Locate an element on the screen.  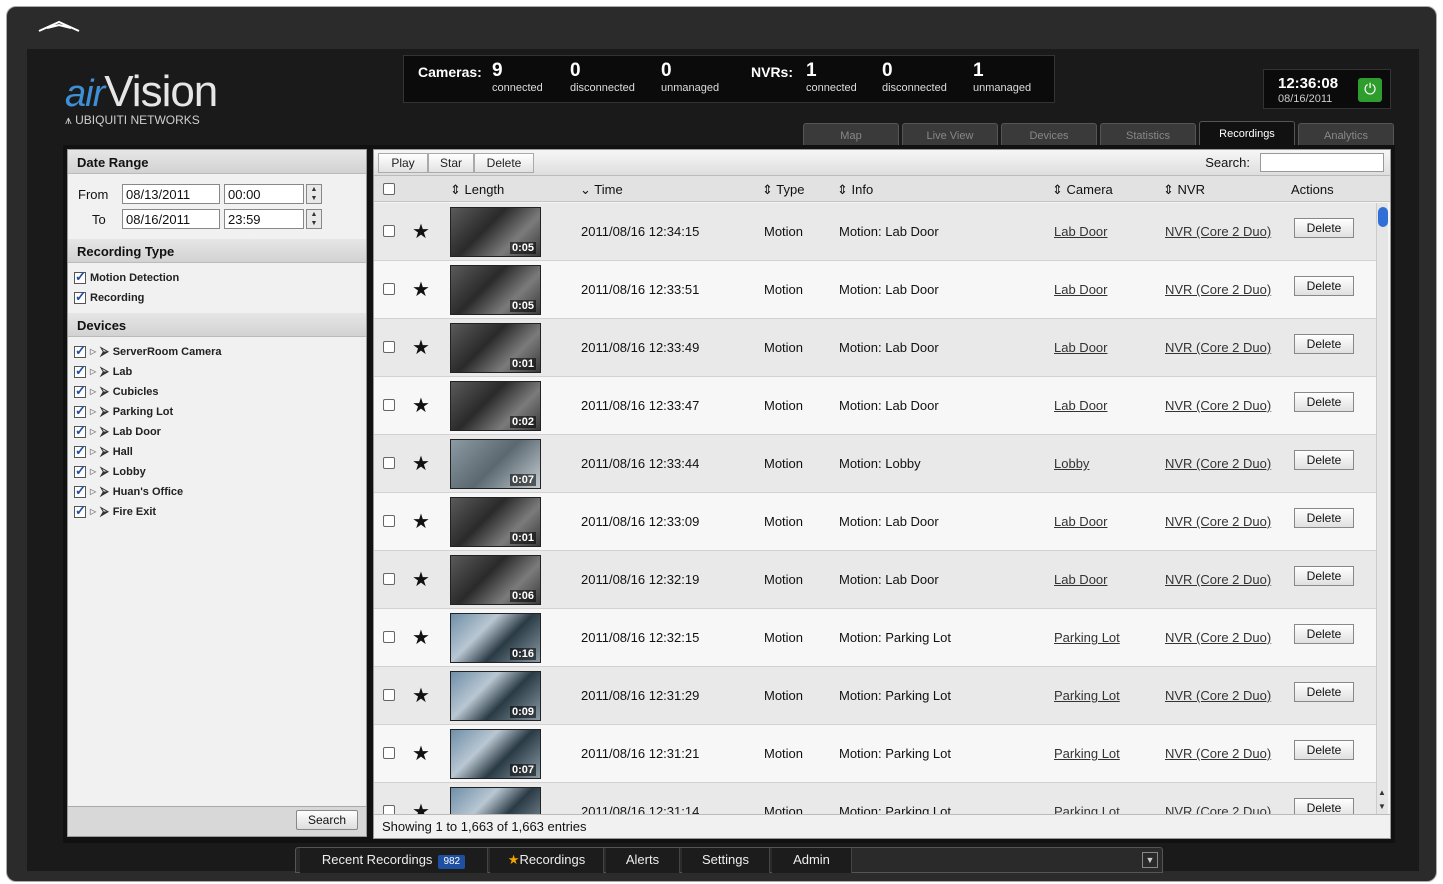
delete-selected-button: Delete is located at coordinates (504, 163).